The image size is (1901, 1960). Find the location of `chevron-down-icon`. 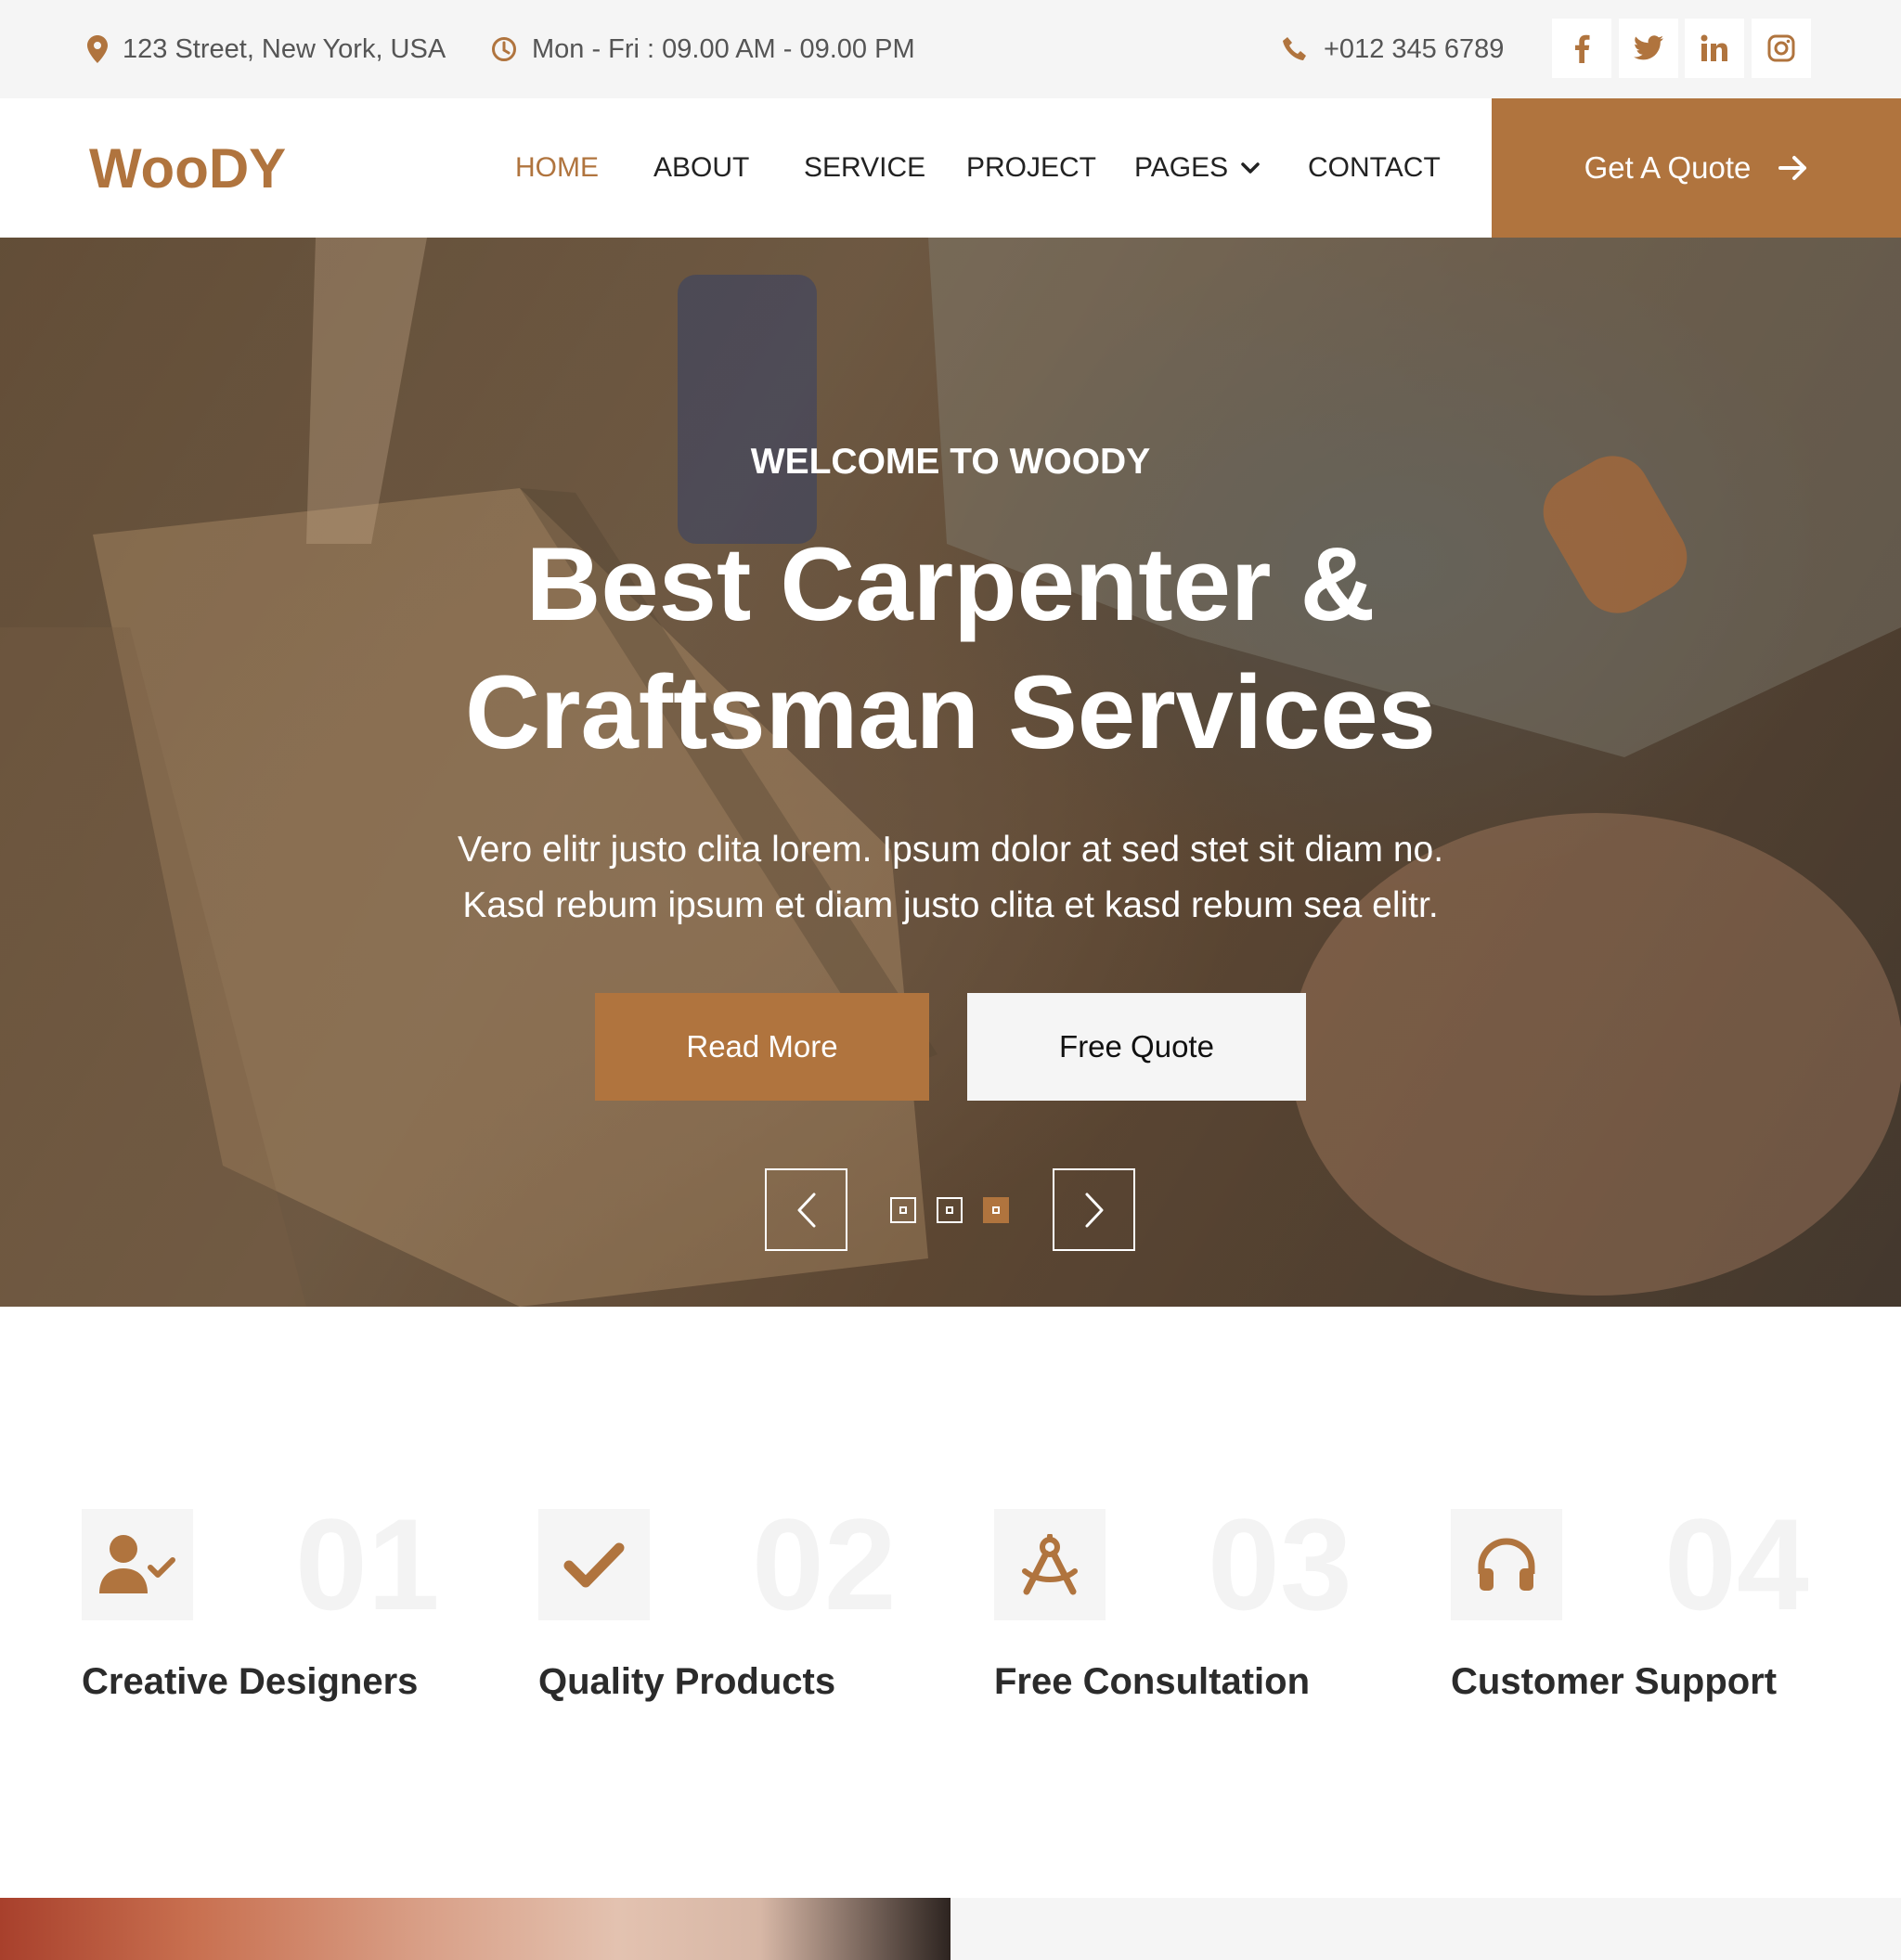

chevron-down-icon is located at coordinates (1250, 168).